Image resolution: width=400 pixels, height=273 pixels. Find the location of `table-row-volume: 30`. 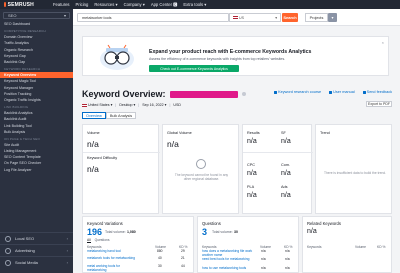

table-row-volume: 30 is located at coordinates (160, 266).